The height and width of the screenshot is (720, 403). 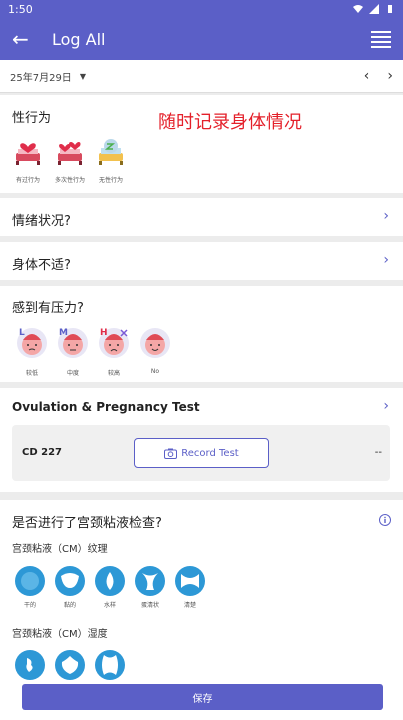 I want to click on record-test-button: Record Test, so click(x=201, y=453).